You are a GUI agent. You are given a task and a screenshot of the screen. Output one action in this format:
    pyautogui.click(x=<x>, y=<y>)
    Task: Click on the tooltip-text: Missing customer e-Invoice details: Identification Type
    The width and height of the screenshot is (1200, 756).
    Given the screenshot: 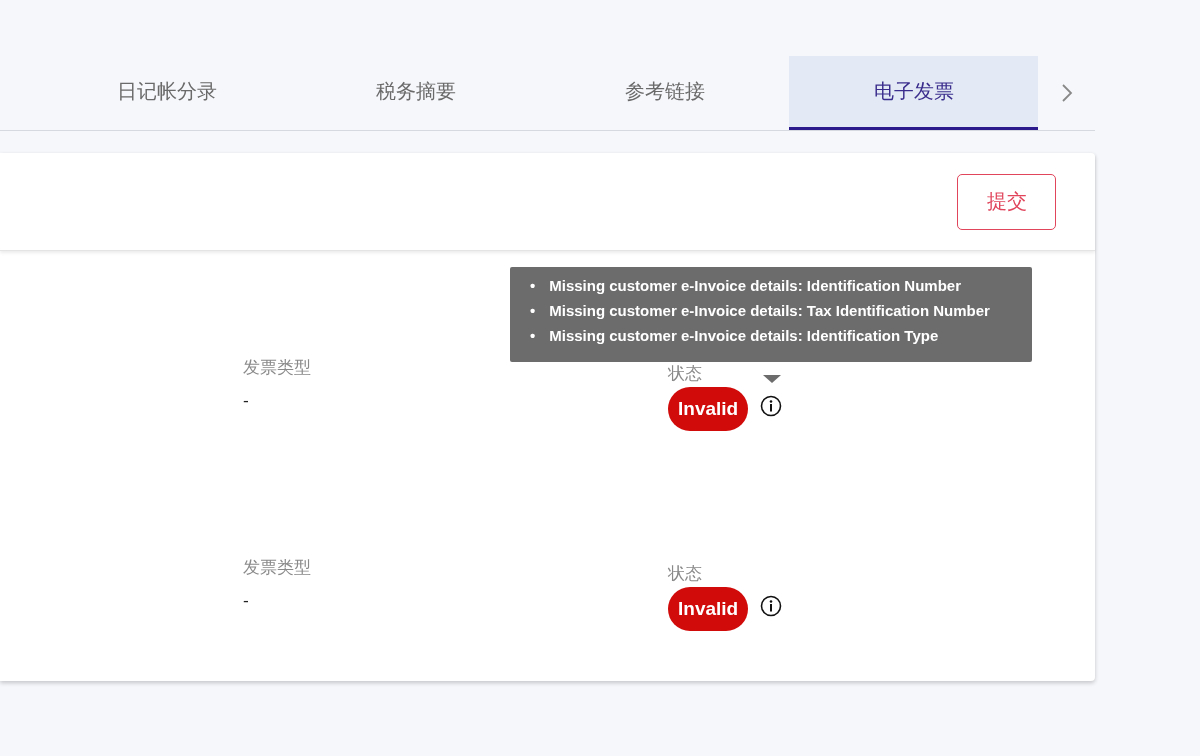 What is the action you would take?
    pyautogui.click(x=744, y=336)
    